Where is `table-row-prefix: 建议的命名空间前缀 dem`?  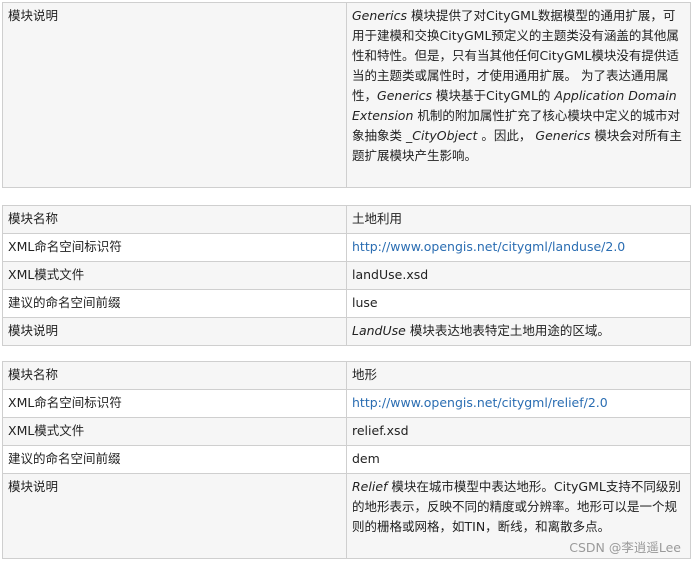
table-row-prefix: 建议的命名空间前缀 dem is located at coordinates (346, 459).